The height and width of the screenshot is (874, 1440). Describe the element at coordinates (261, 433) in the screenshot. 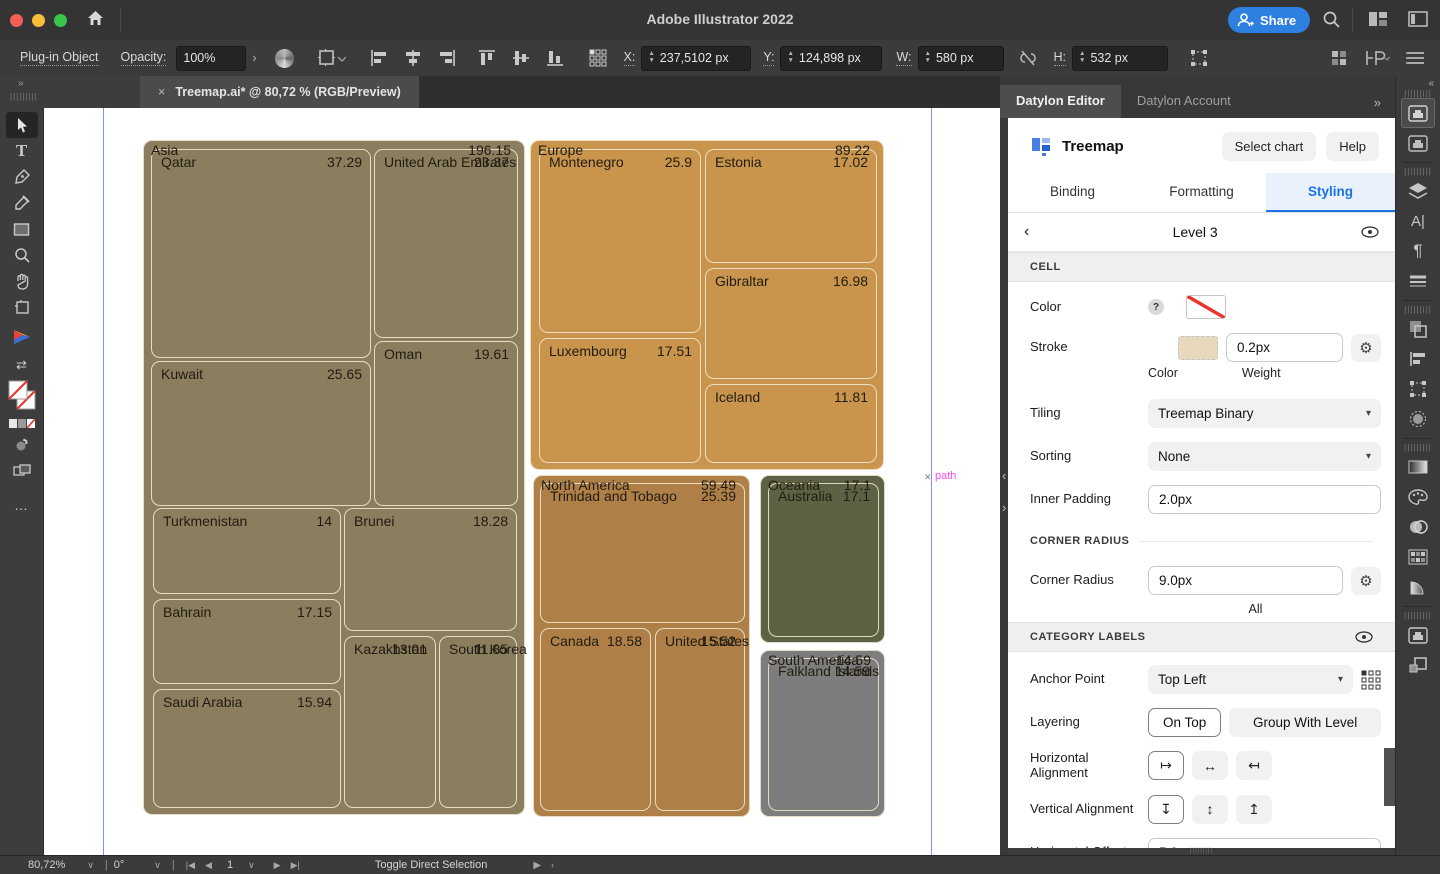

I see `treemap-cell-kuwait: Kuwait 25.65` at that location.